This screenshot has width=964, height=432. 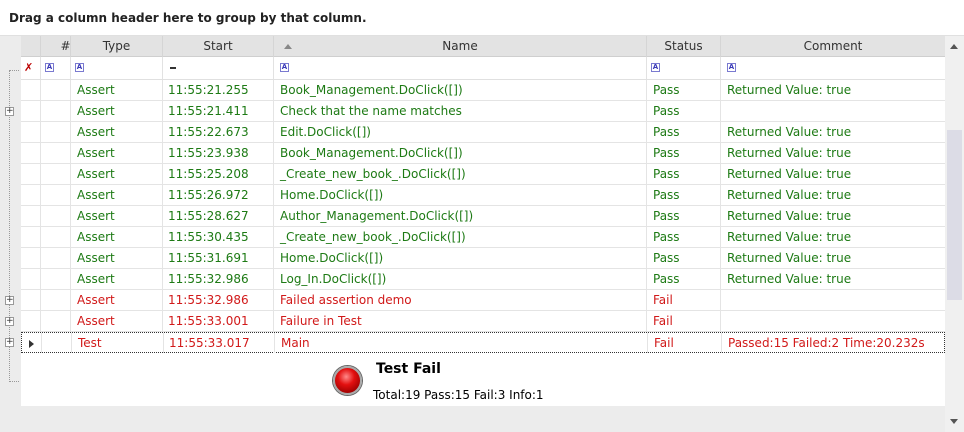 I want to click on filter-row: ✗ A A A A A, so click(x=483, y=68).